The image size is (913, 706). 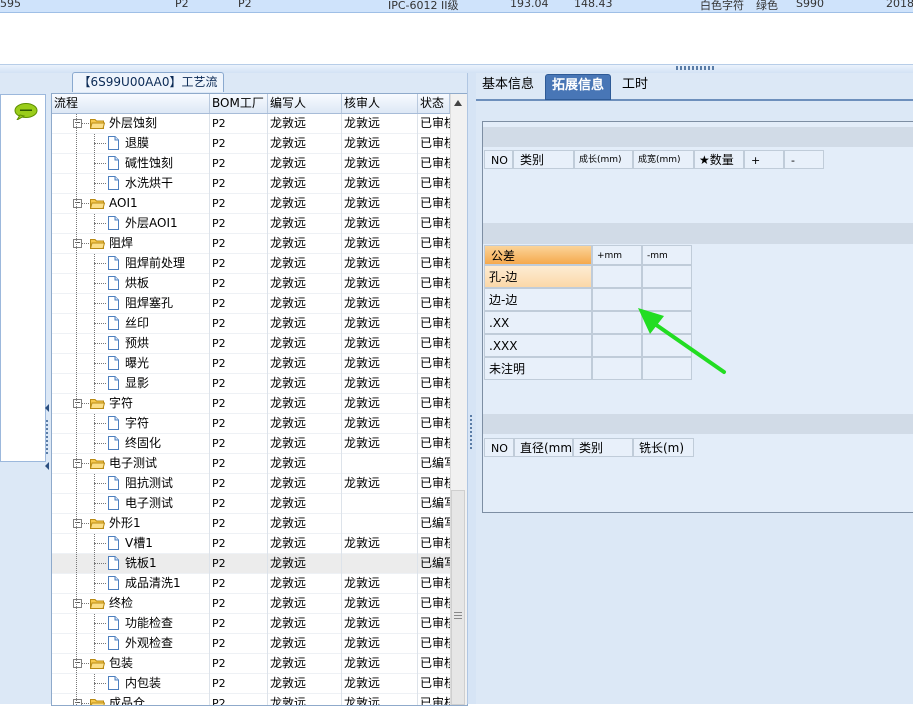 I want to click on tolerance-row-label: .XX, so click(x=538, y=322).